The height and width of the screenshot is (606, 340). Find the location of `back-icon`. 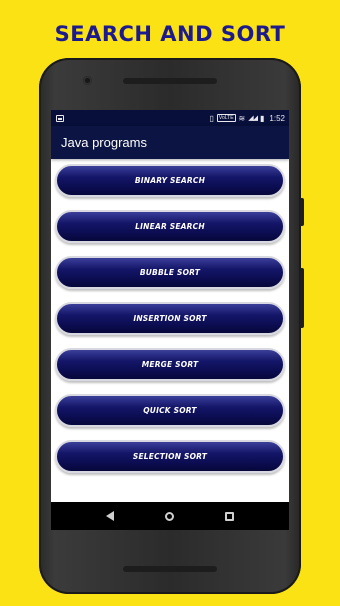

back-icon is located at coordinates (110, 516).